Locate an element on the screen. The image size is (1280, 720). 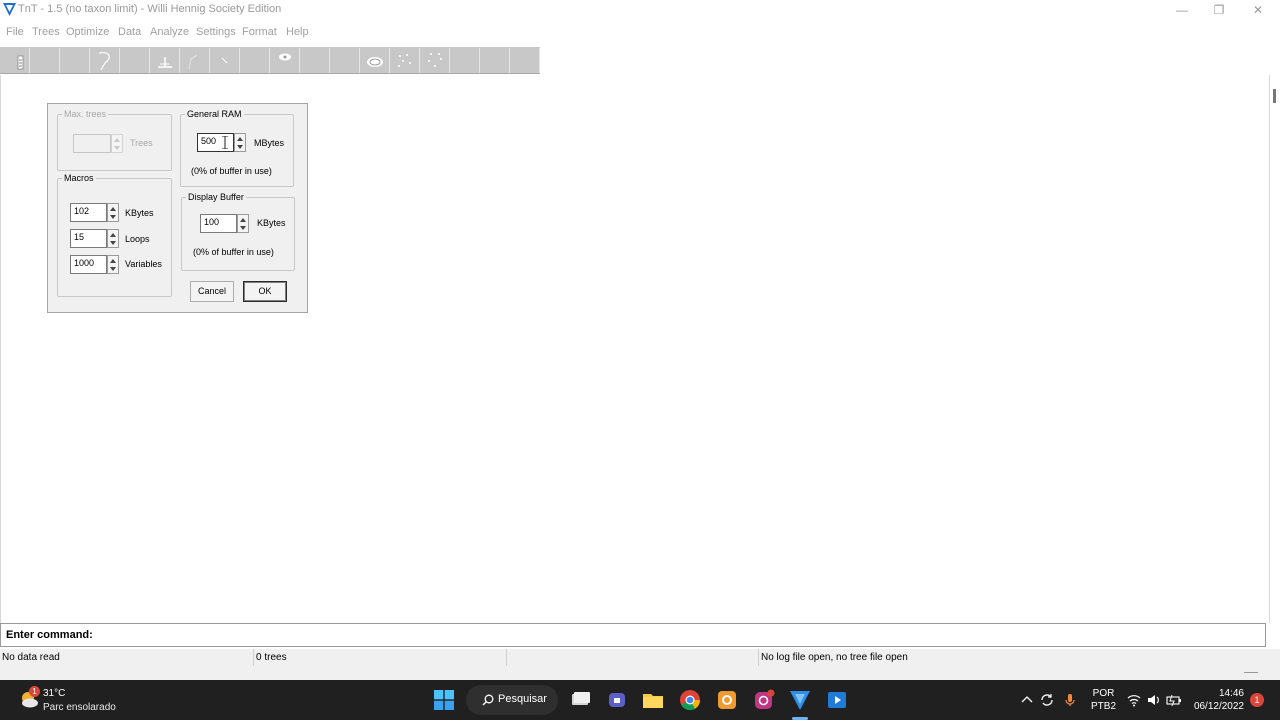
macros-loops-input: 15 is located at coordinates (88, 238).